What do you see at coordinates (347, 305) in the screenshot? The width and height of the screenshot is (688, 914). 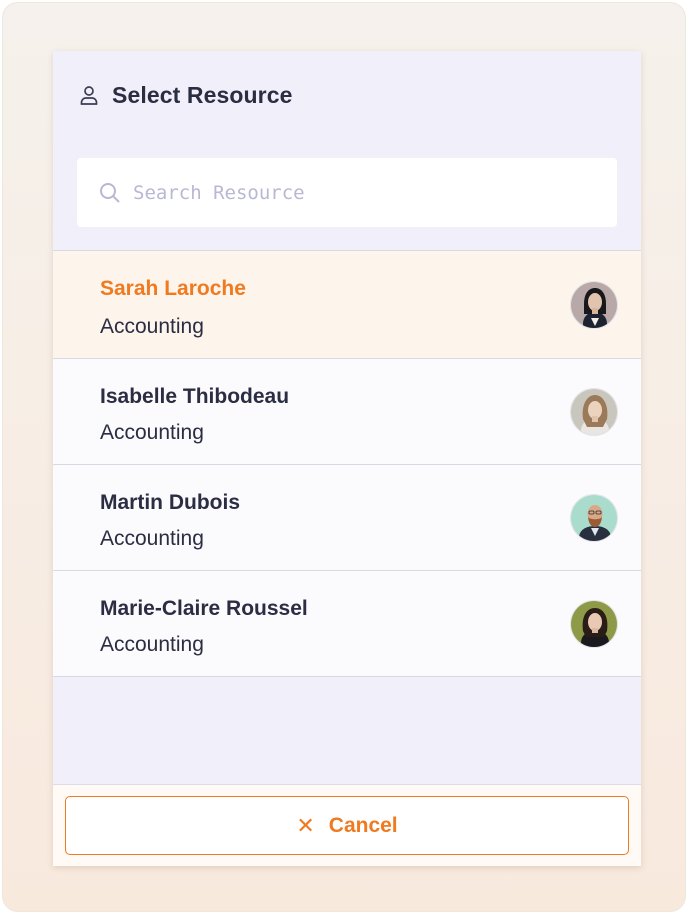 I see `resource-row-sarah-laroche: Sarah Laroche Accounting` at bounding box center [347, 305].